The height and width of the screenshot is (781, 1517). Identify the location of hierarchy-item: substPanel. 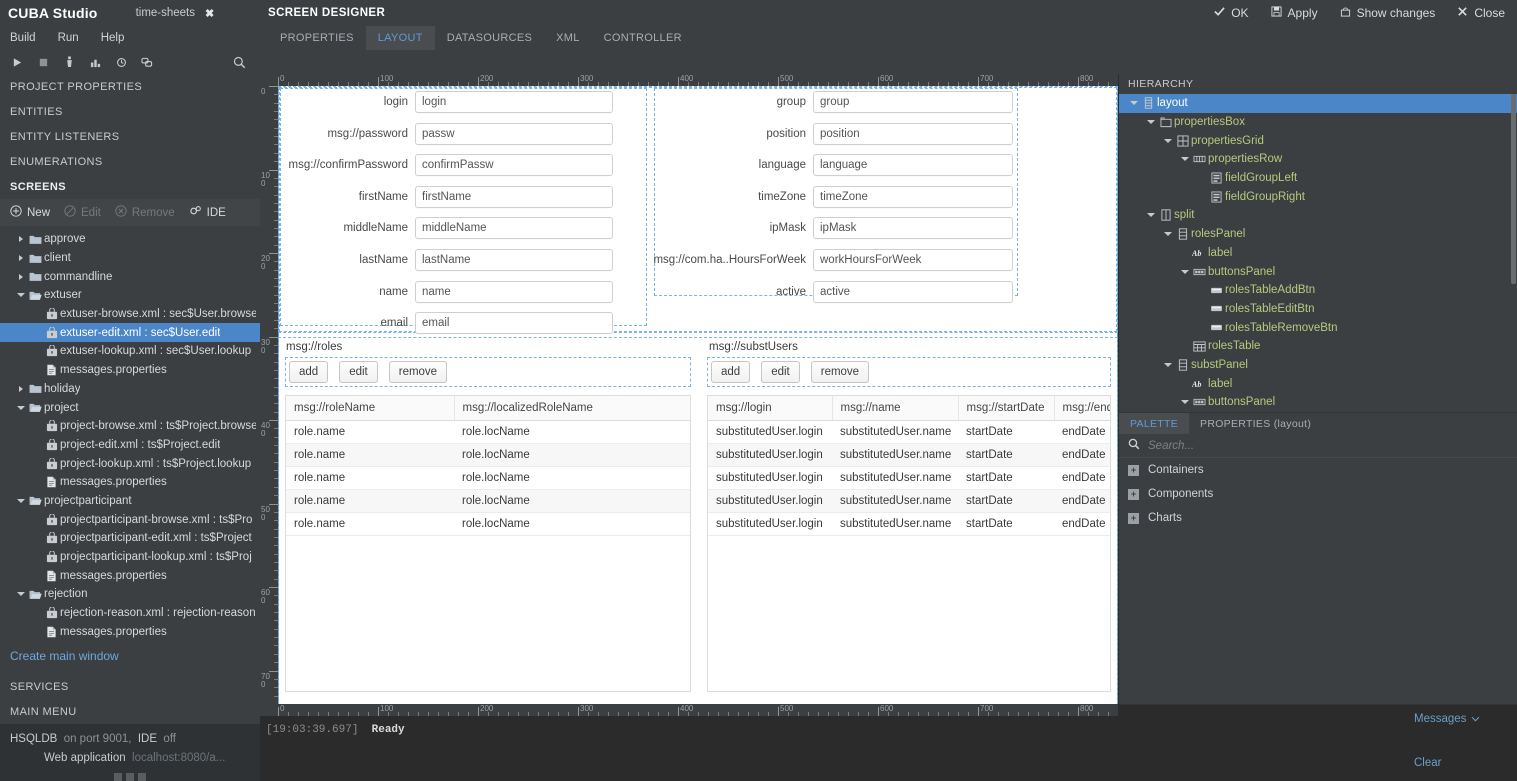
(1318, 365).